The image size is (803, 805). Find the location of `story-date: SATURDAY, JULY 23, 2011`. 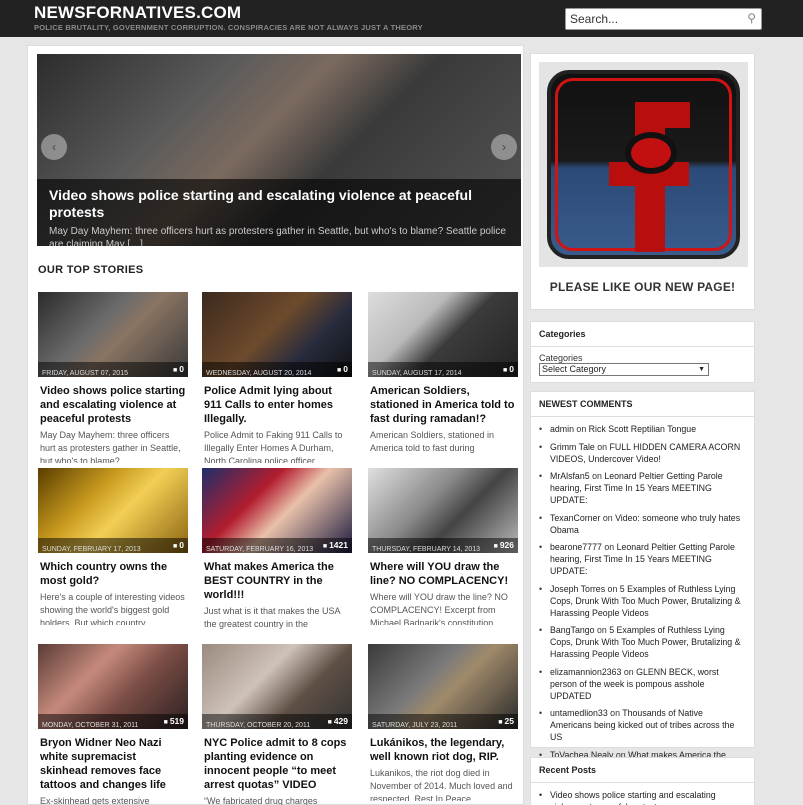

story-date: SATURDAY, JULY 23, 2011 is located at coordinates (415, 725).